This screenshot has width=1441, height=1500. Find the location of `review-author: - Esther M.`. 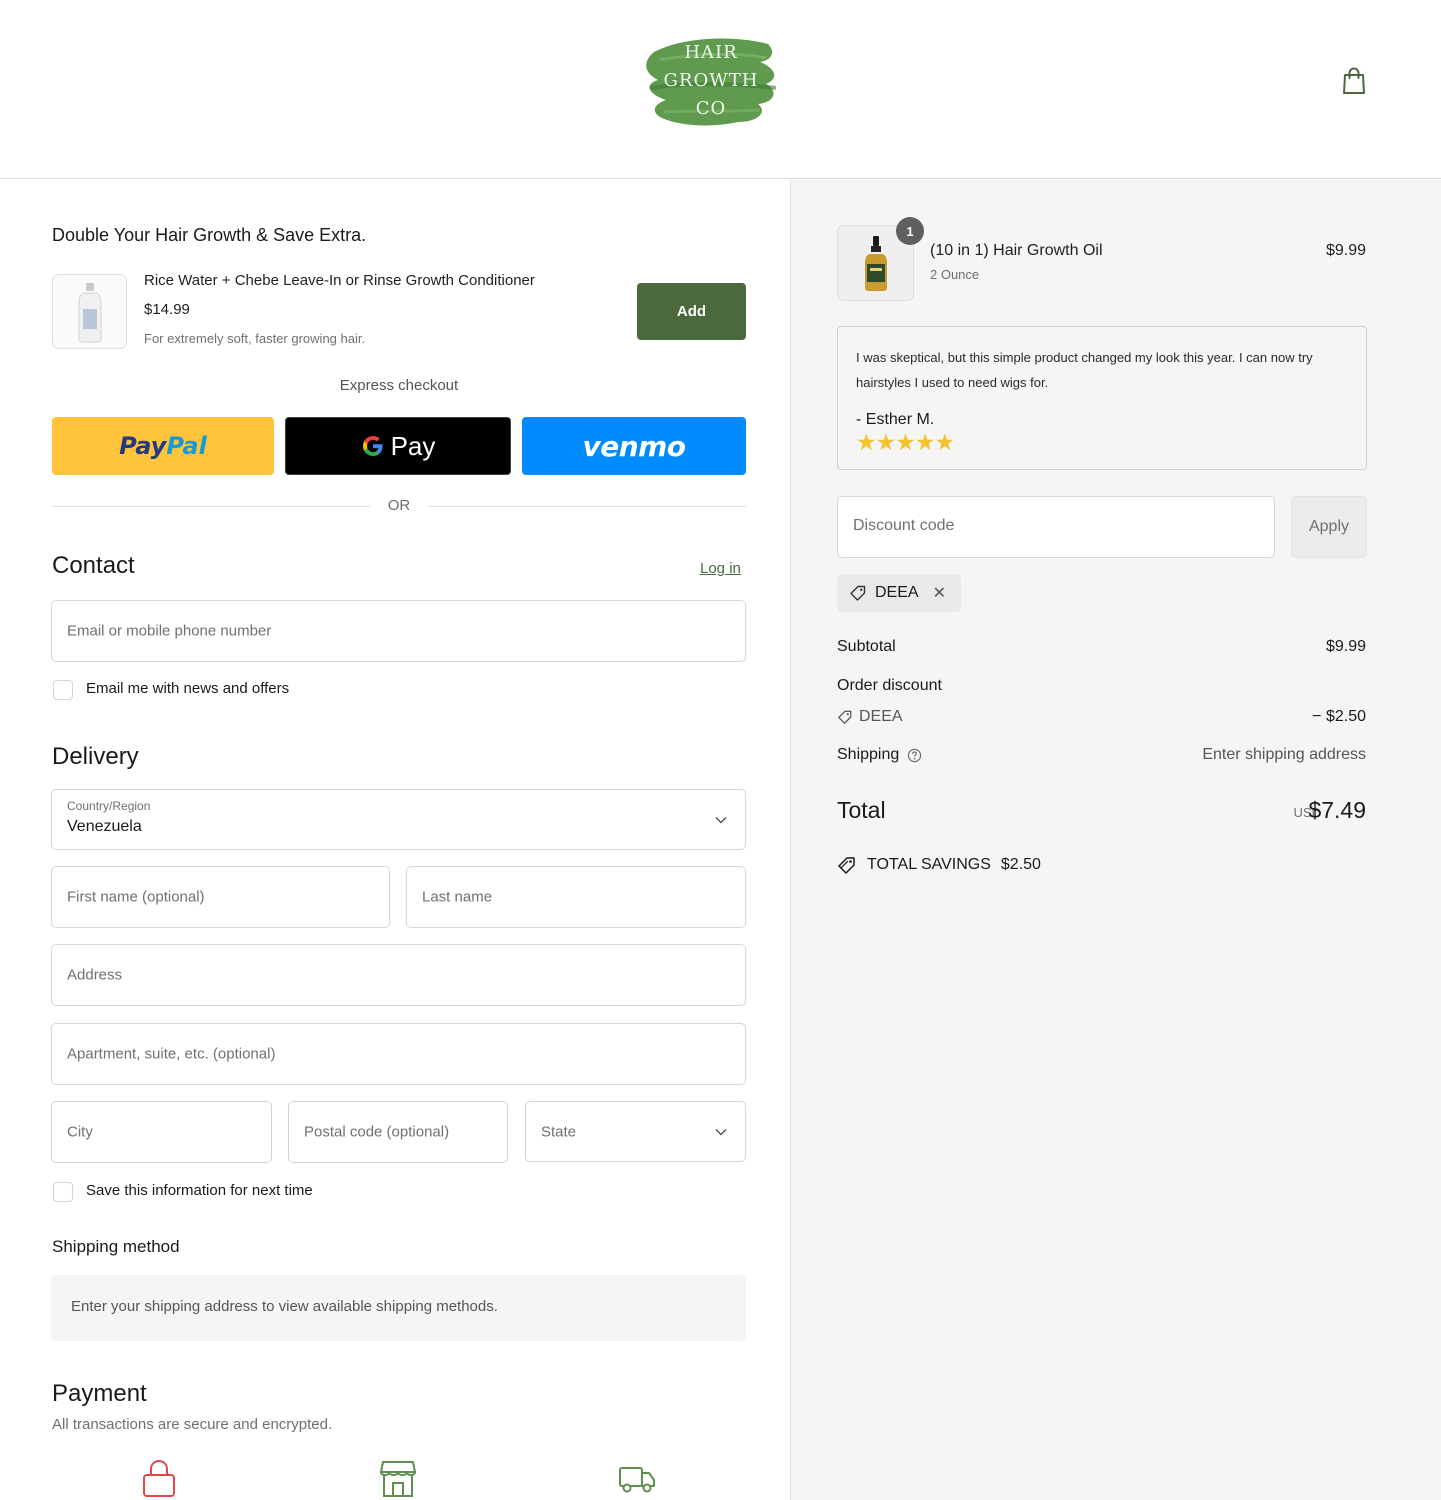

review-author: - Esther M. is located at coordinates (895, 419).